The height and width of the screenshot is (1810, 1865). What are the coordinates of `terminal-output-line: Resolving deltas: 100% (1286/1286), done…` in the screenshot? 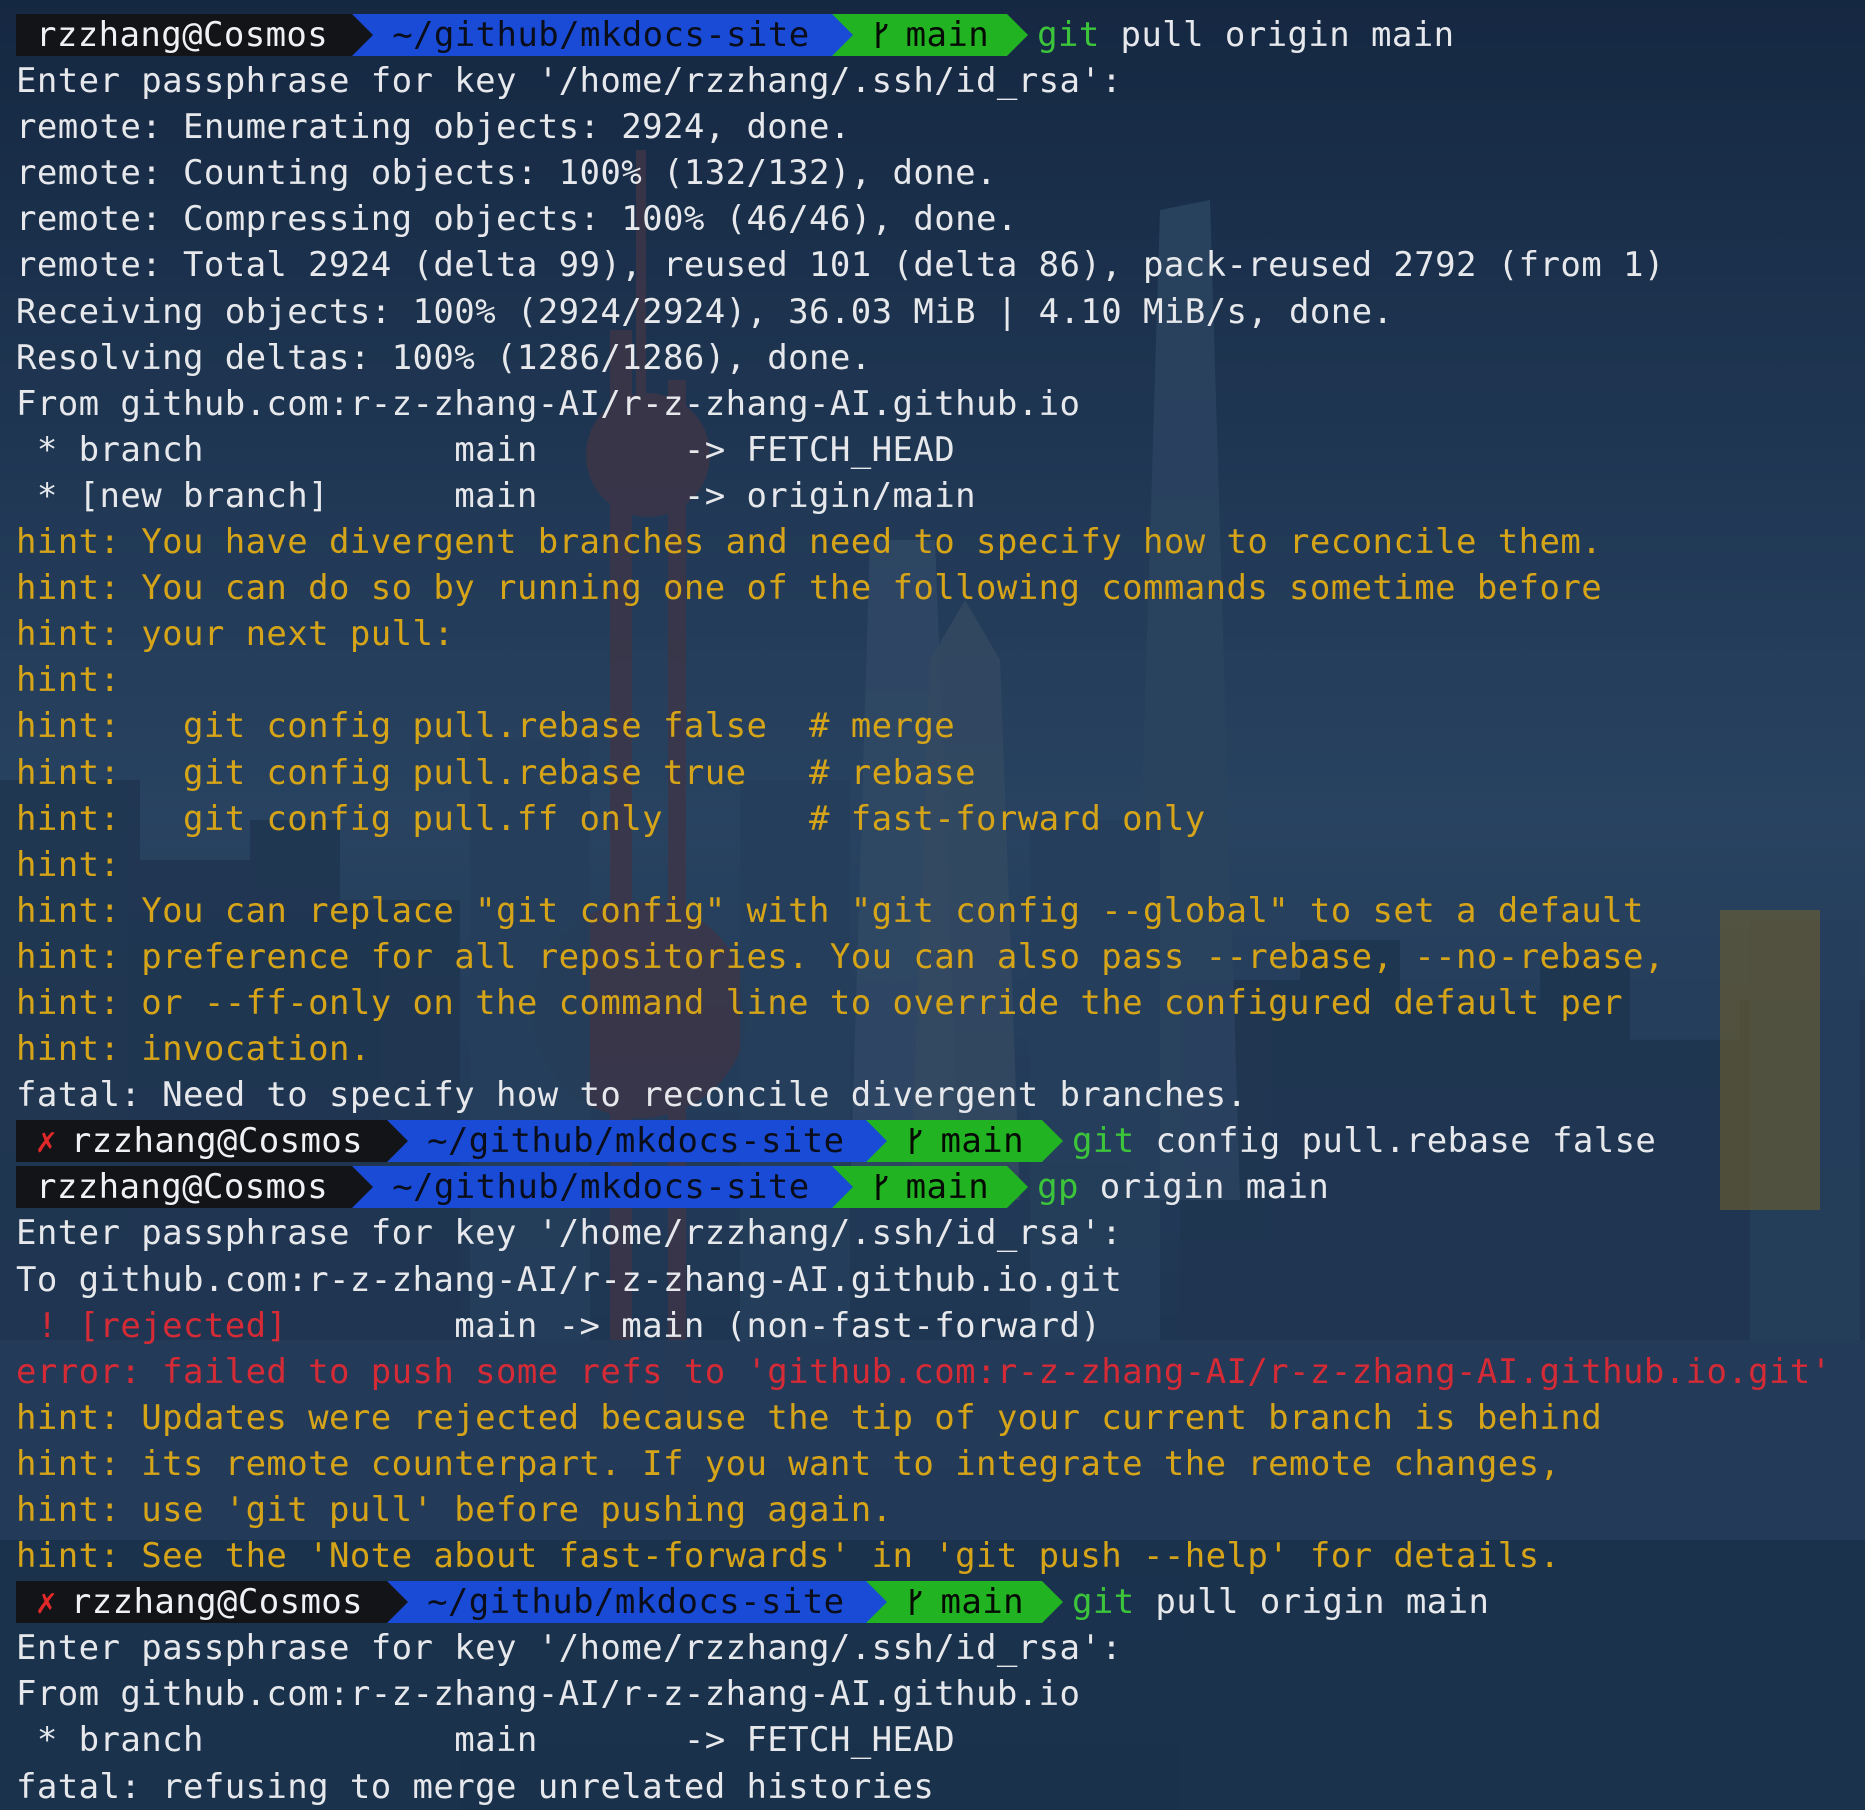 It's located at (444, 357).